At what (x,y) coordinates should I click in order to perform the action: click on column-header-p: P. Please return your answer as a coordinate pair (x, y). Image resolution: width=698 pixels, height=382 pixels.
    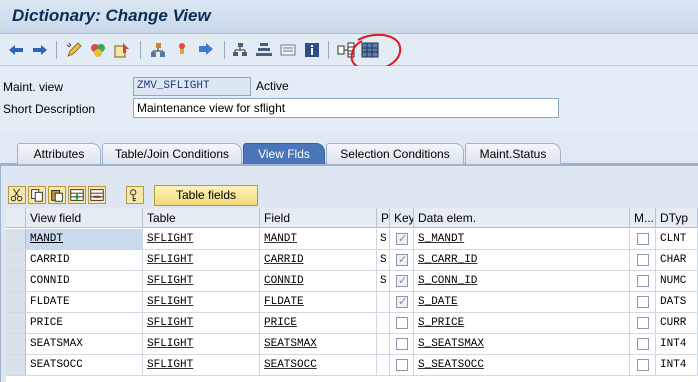
    Looking at the image, I should click on (383, 218).